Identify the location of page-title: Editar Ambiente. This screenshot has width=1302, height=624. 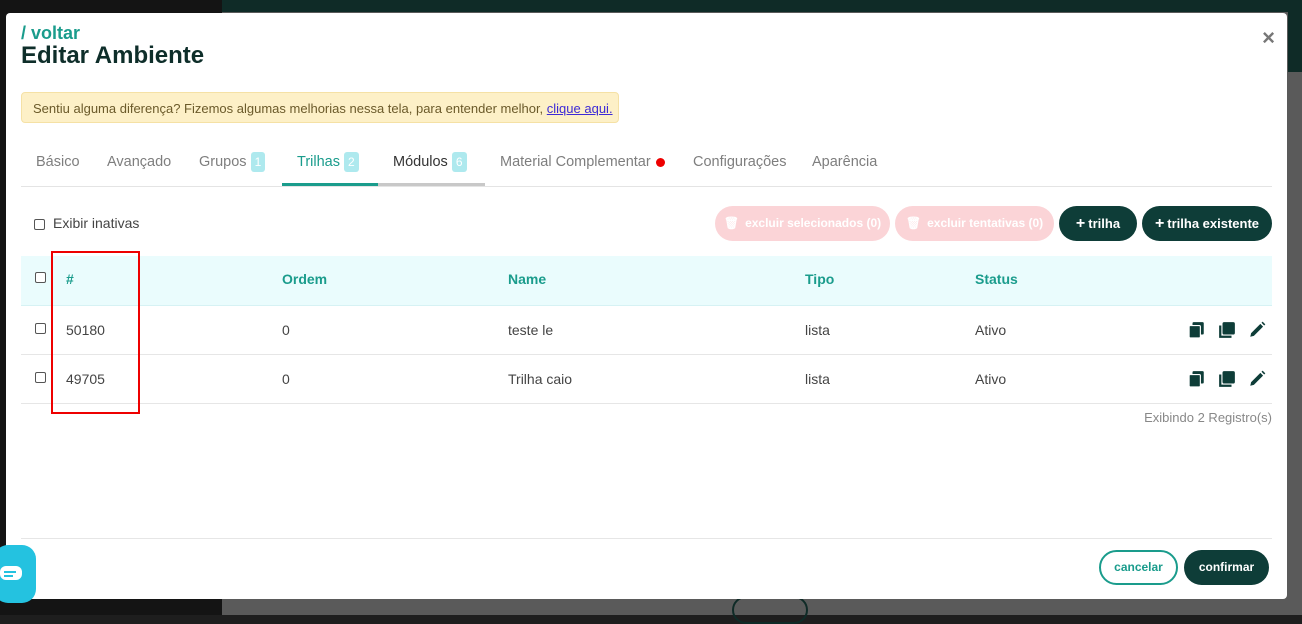
(113, 55).